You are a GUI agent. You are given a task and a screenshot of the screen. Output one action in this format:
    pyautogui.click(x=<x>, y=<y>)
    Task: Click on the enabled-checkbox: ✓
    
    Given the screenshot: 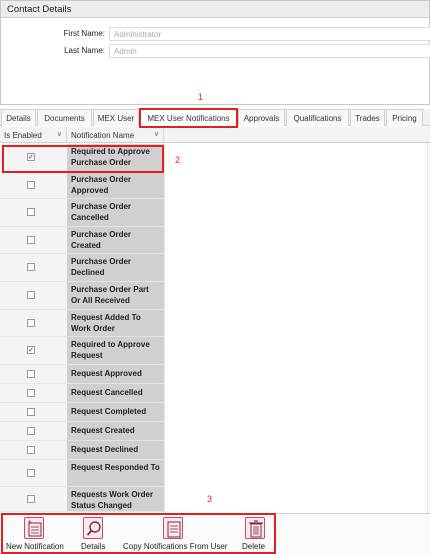 What is the action you would take?
    pyautogui.click(x=31, y=350)
    